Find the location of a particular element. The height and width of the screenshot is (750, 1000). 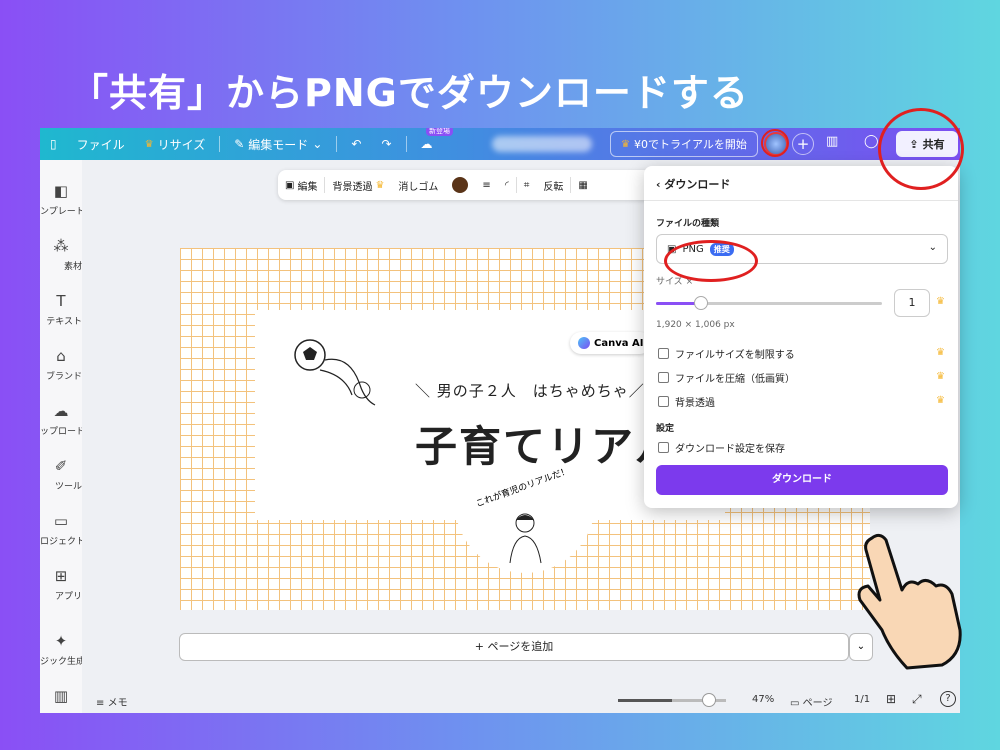

panel-icon: ▯ is located at coordinates (53, 144).